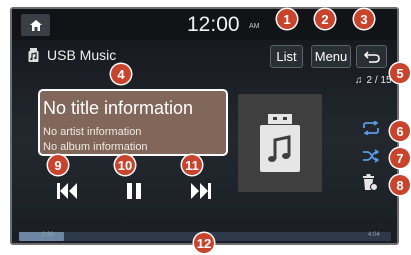 Image resolution: width=411 pixels, height=255 pixels. I want to click on pause-icon, so click(134, 191).